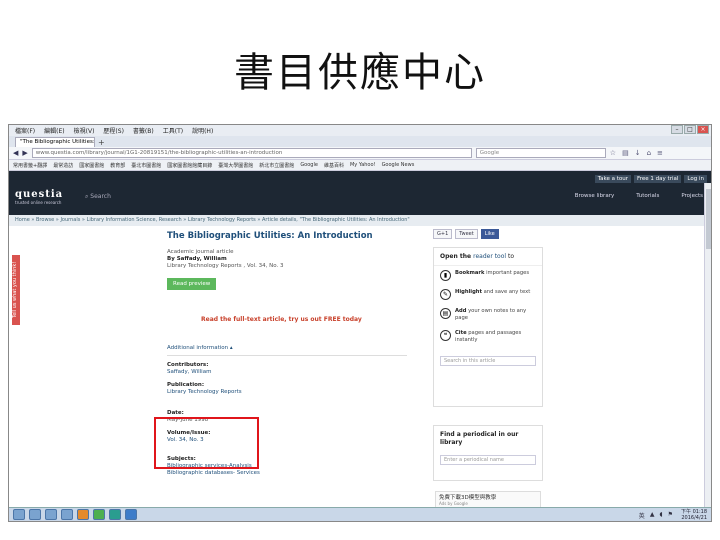 This screenshot has height=540, width=720. Describe the element at coordinates (495, 315) in the screenshot. I see `feature-text: Add your own notes to any page` at that location.